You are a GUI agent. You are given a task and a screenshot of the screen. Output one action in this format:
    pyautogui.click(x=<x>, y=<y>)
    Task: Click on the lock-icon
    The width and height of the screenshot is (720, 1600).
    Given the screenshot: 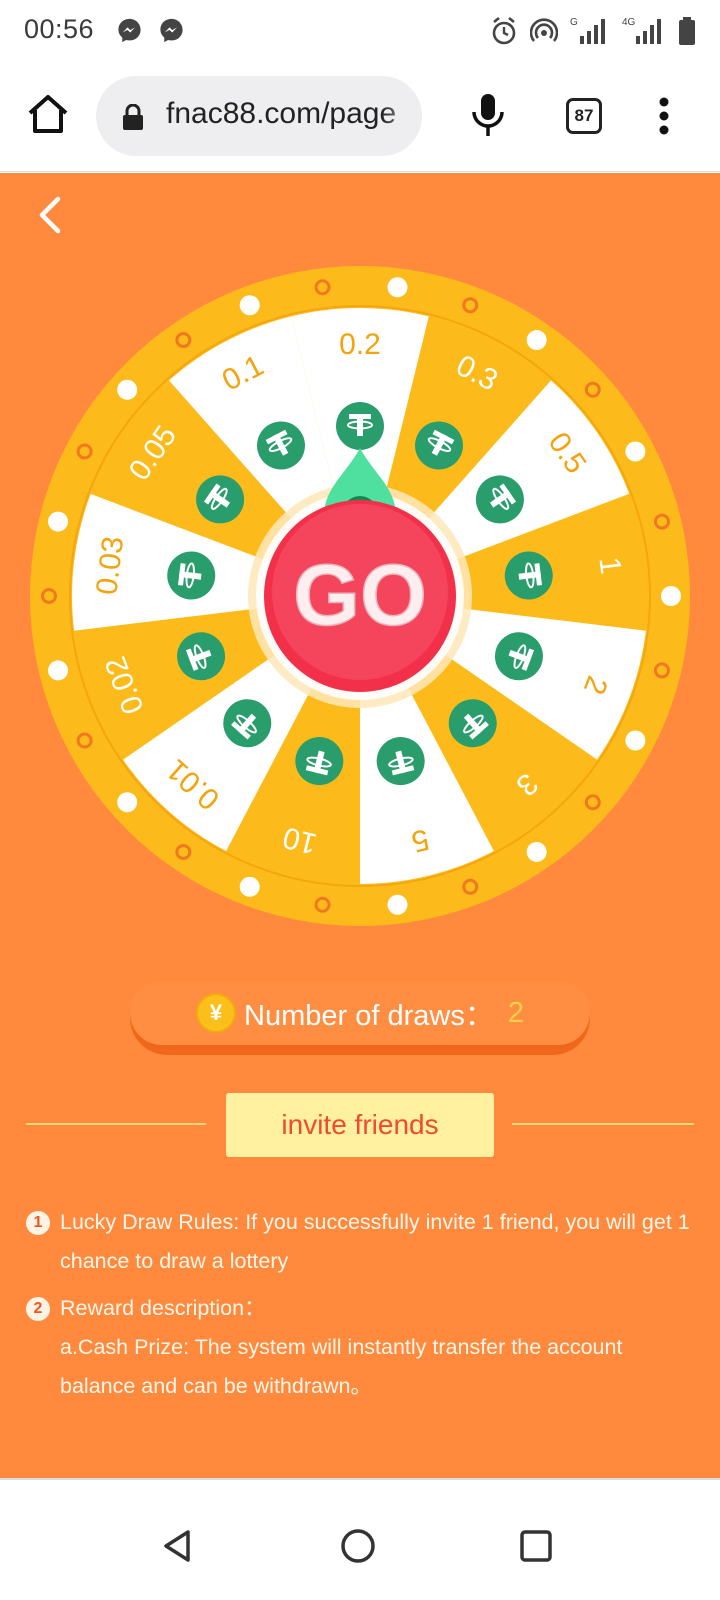 What is the action you would take?
    pyautogui.click(x=133, y=117)
    